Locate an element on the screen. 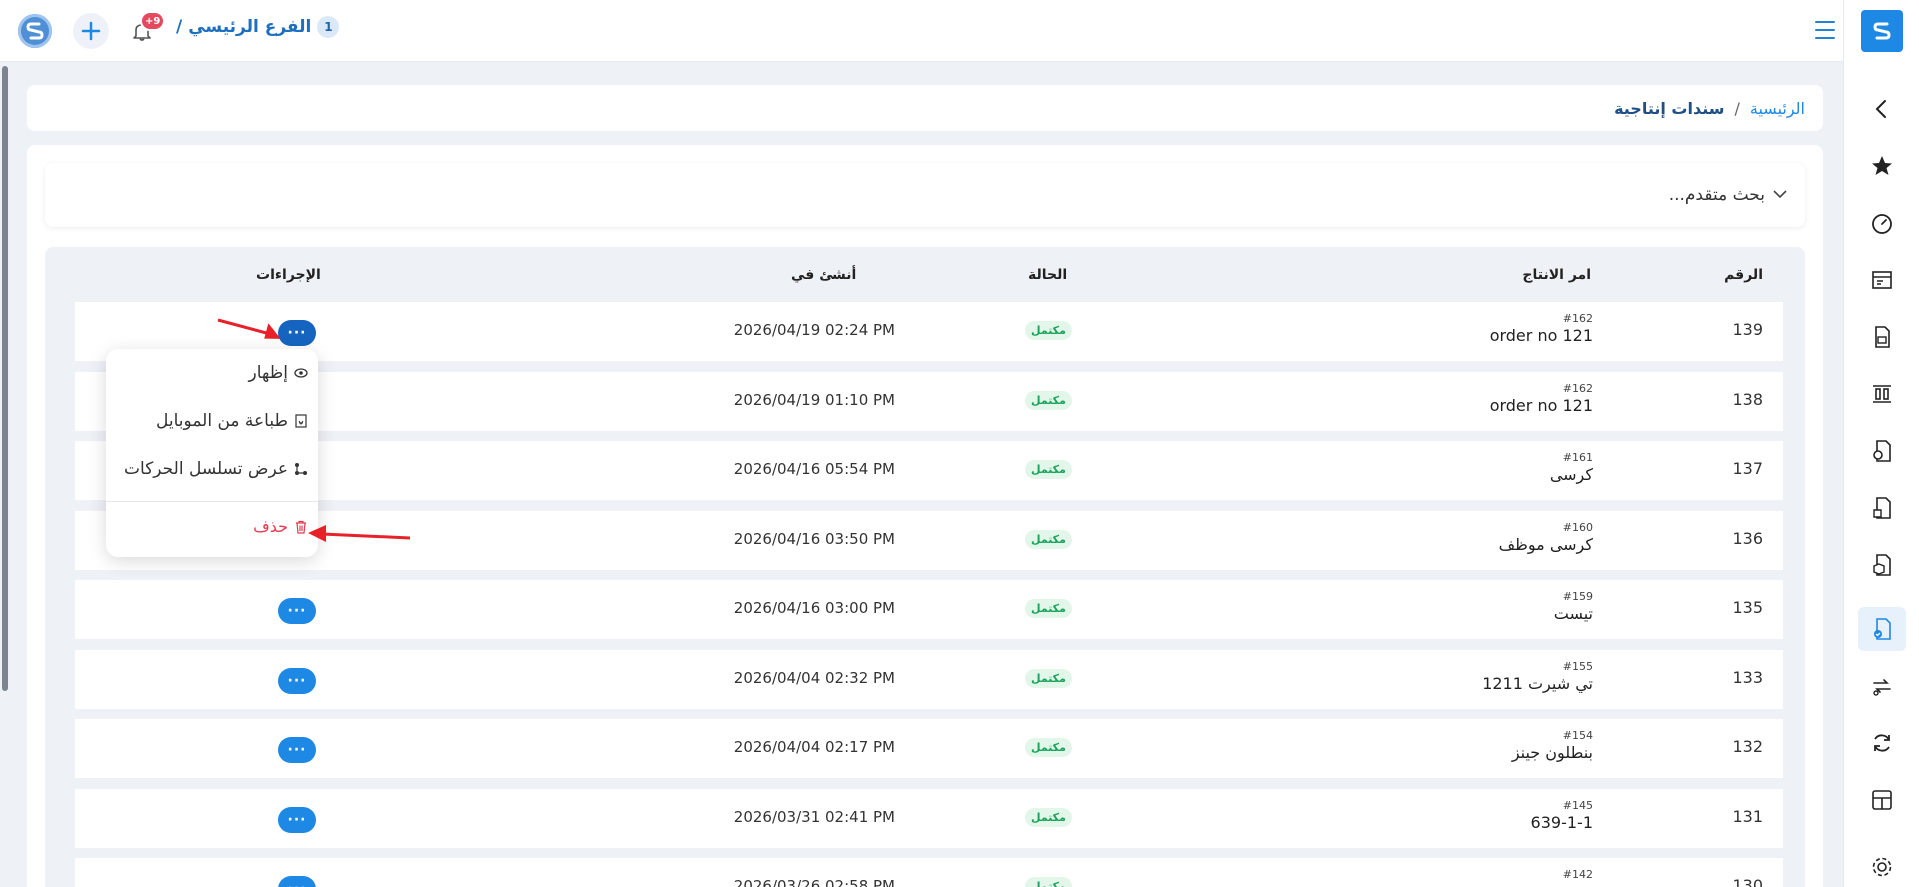  row-created-date: 2026/03/26 02:58 PM is located at coordinates (814, 882).